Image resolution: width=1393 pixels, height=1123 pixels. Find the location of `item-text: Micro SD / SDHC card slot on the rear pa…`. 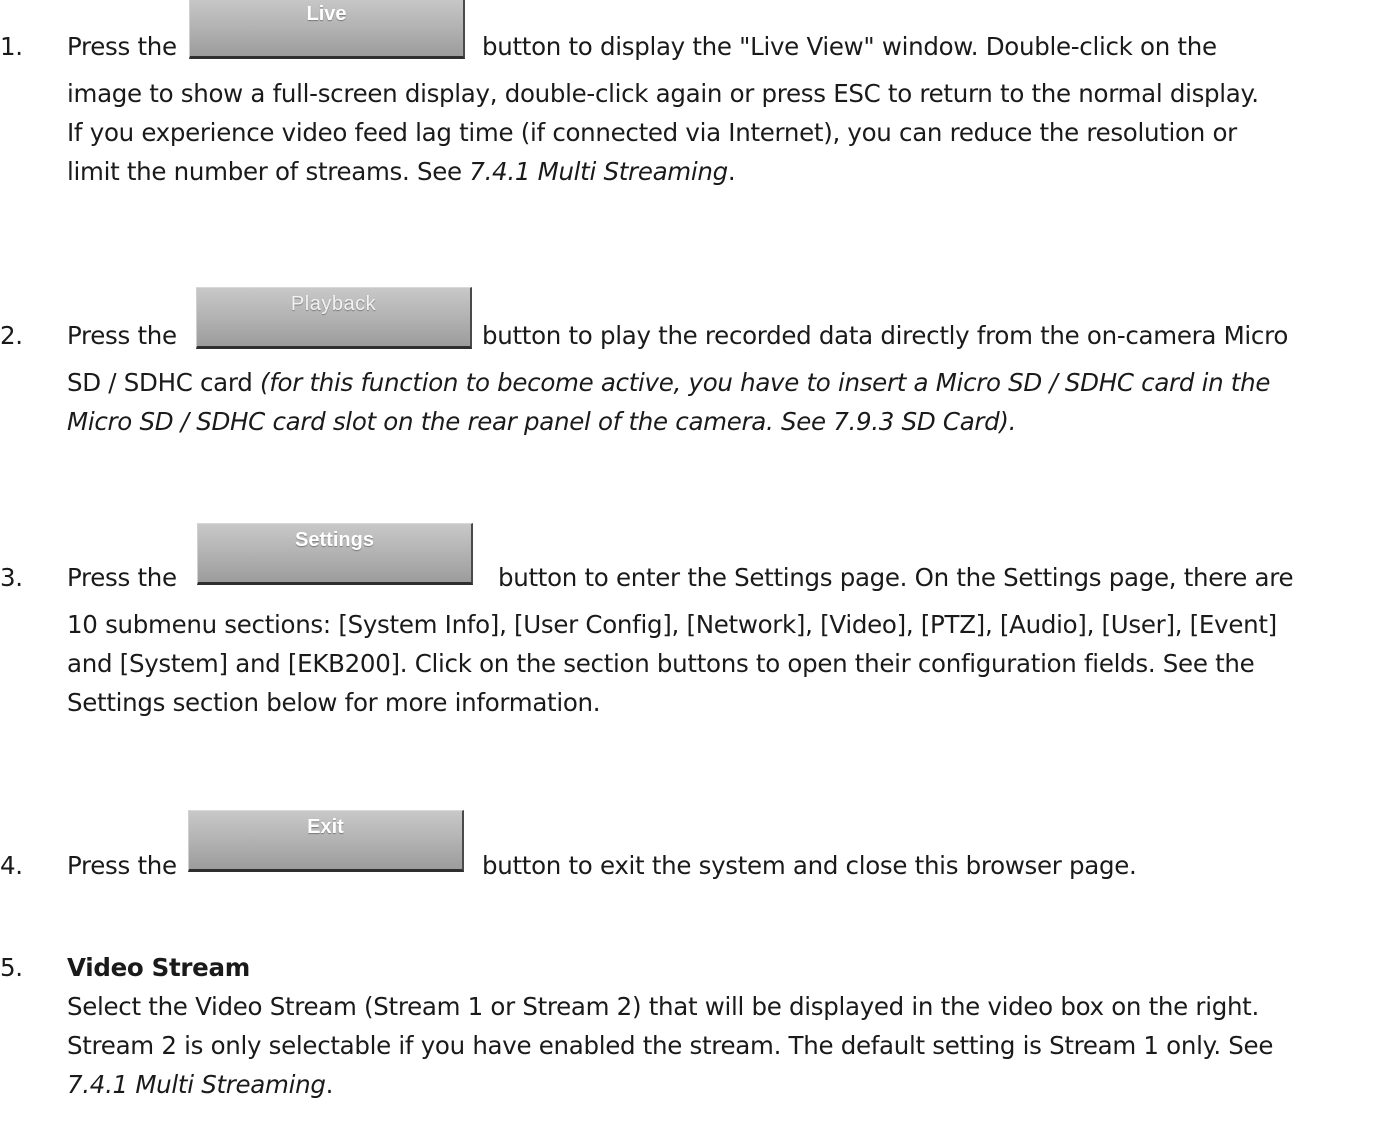

item-text: Micro SD / SDHC card slot on the rear pa… is located at coordinates (542, 421).